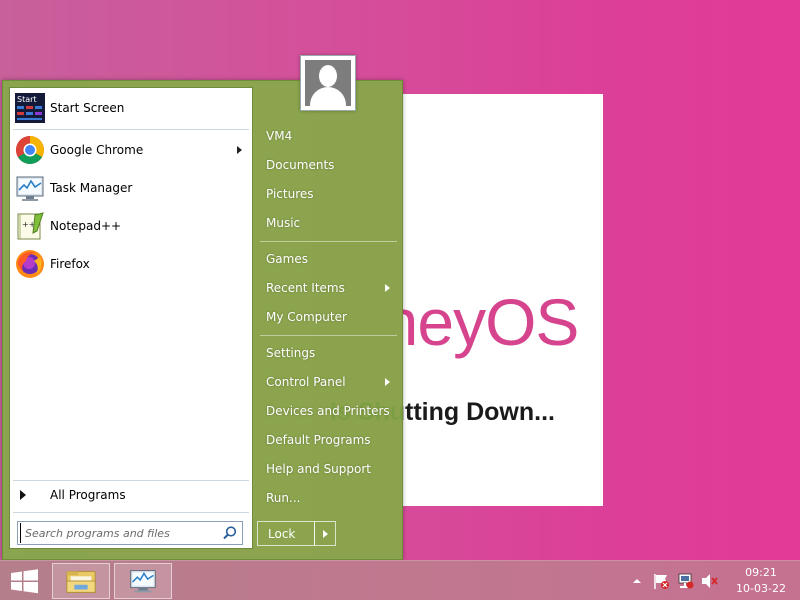  Describe the element at coordinates (279, 136) in the screenshot. I see `right-item-label: VM4` at that location.